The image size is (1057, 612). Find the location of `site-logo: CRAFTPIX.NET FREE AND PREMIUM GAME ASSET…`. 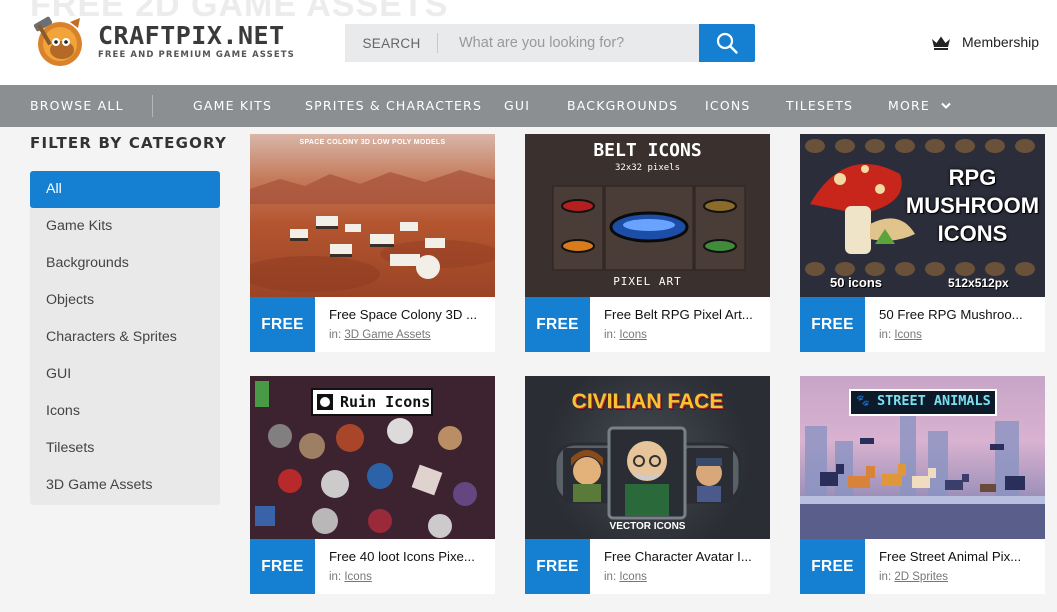

site-logo: CRAFTPIX.NET FREE AND PREMIUM GAME ASSET… is located at coordinates (162, 41).